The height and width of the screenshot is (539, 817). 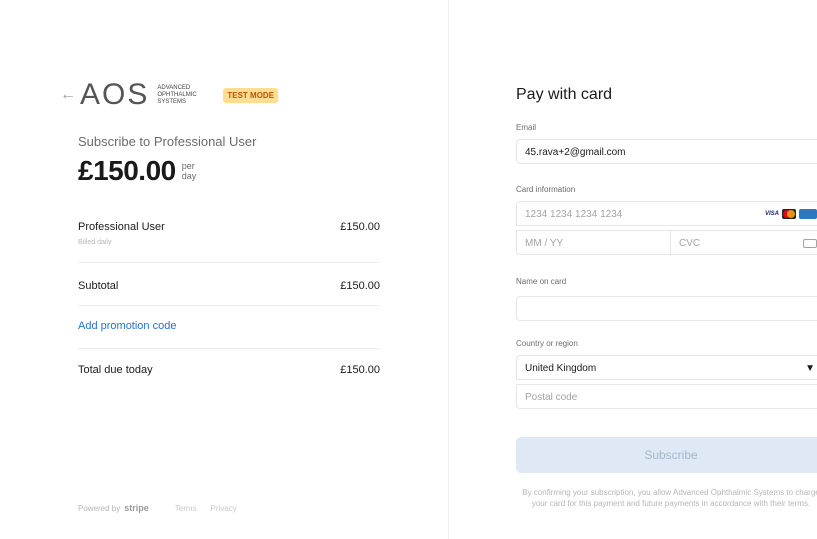 I want to click on cvc-placeholder: CVC, so click(x=690, y=243).